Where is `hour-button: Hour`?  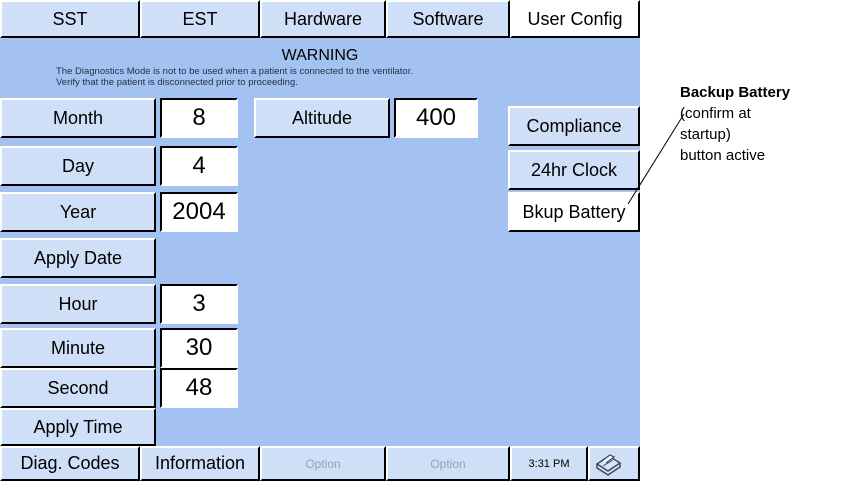
hour-button: Hour is located at coordinates (78, 304).